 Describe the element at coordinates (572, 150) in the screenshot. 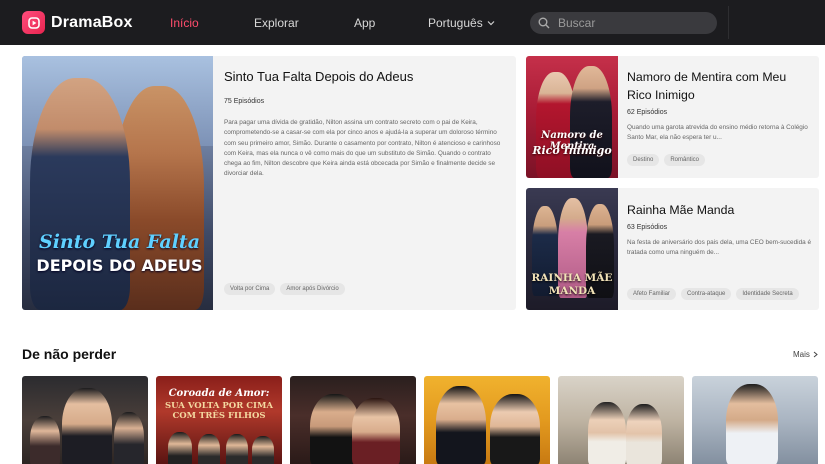

I see `poster-title-line2: Rico Inimigo` at that location.